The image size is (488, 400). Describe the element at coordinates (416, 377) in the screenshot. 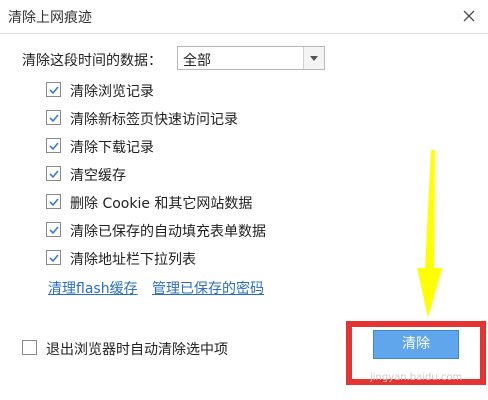

I see `watermark: jingyan.baidu.com` at that location.